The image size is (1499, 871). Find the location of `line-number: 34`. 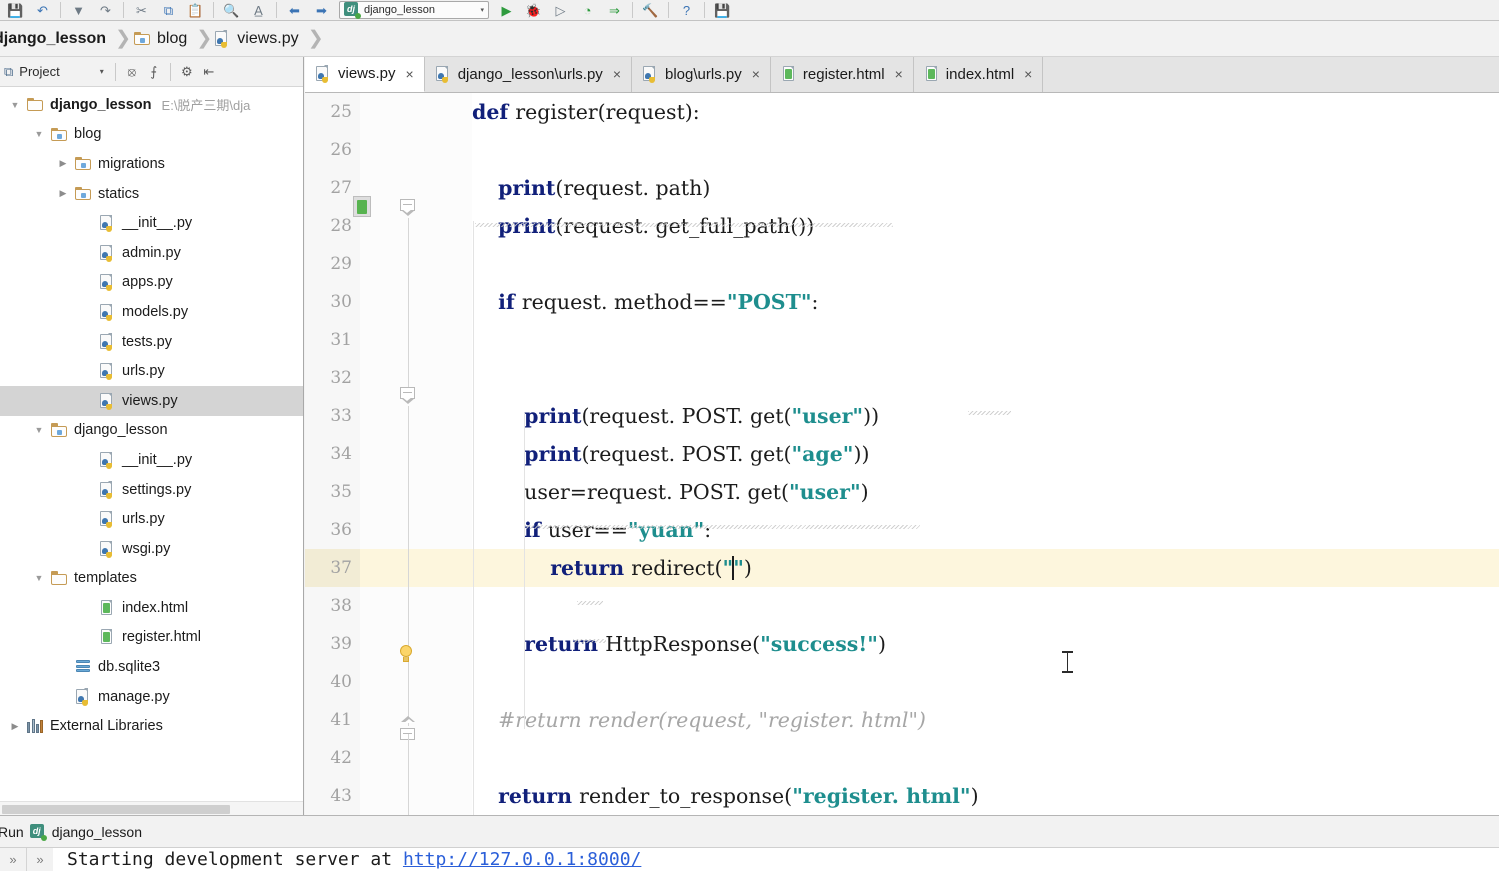

line-number: 34 is located at coordinates (332, 454).